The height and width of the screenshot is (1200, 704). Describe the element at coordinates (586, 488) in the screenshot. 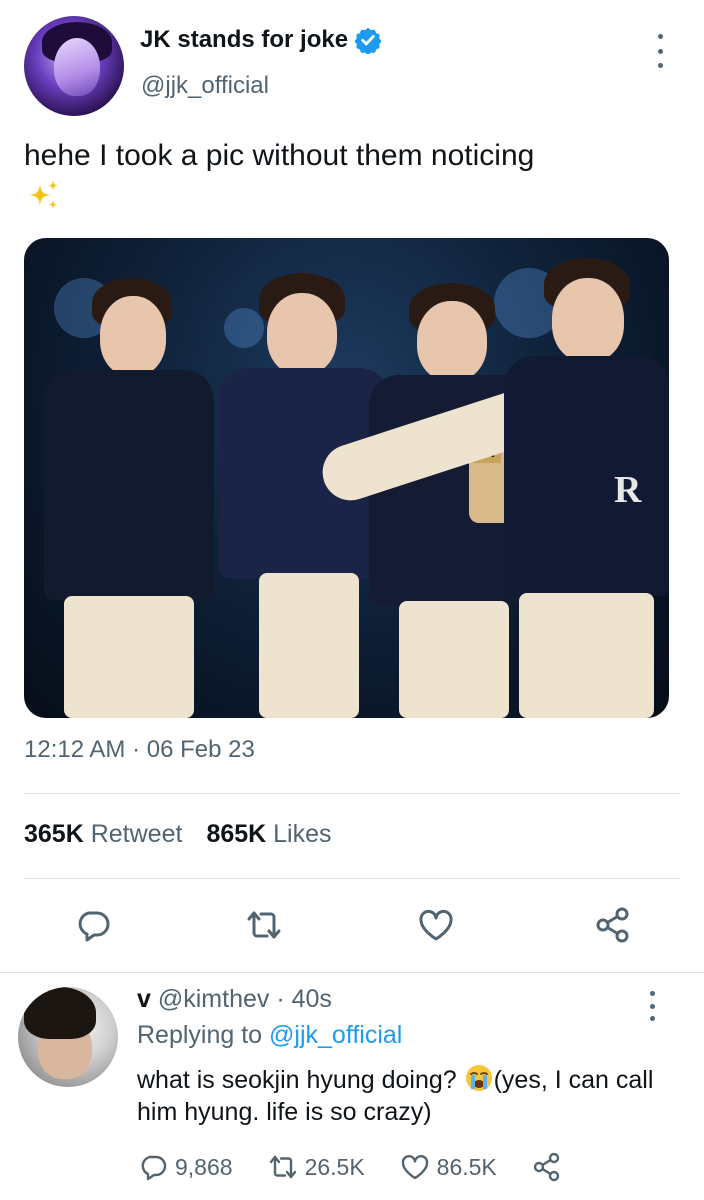

I see `photo-person-4: R` at that location.